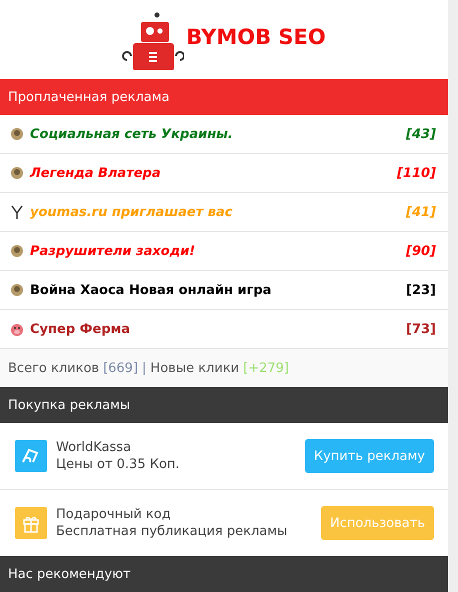 The width and height of the screenshot is (458, 592). I want to click on ad-link: Легенда Влатера, so click(95, 173).